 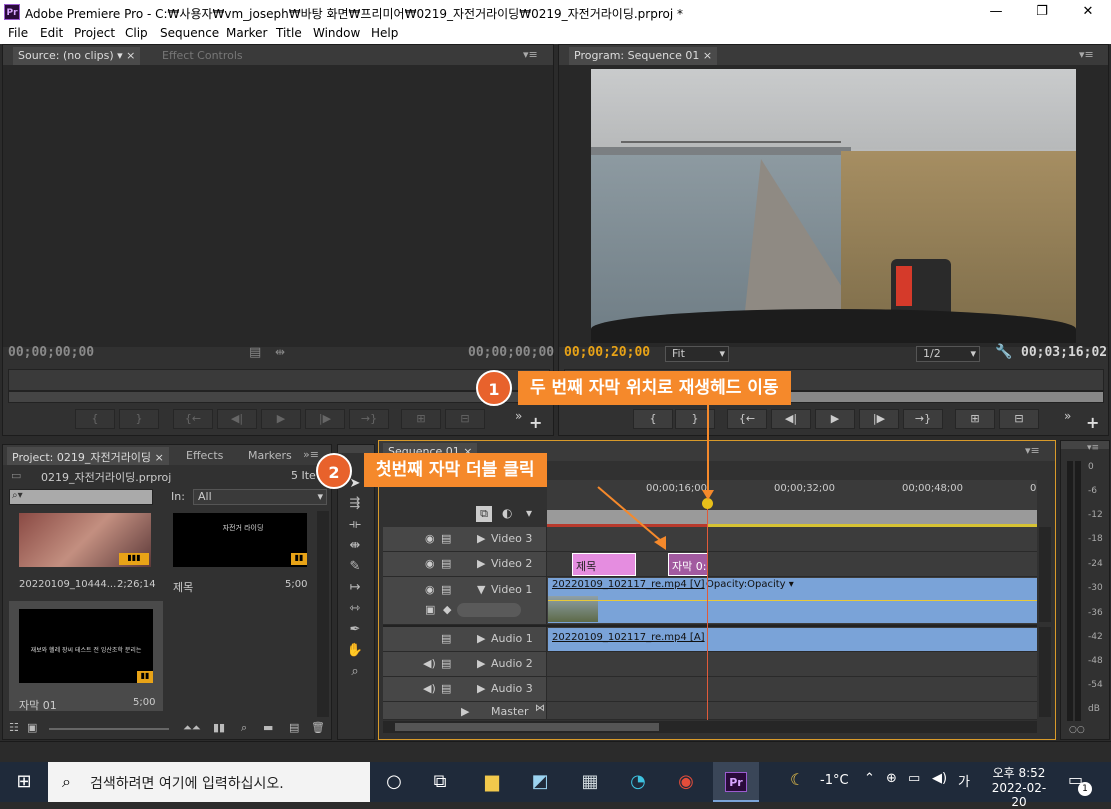 I want to click on premiere-icon: Pr, so click(x=736, y=782).